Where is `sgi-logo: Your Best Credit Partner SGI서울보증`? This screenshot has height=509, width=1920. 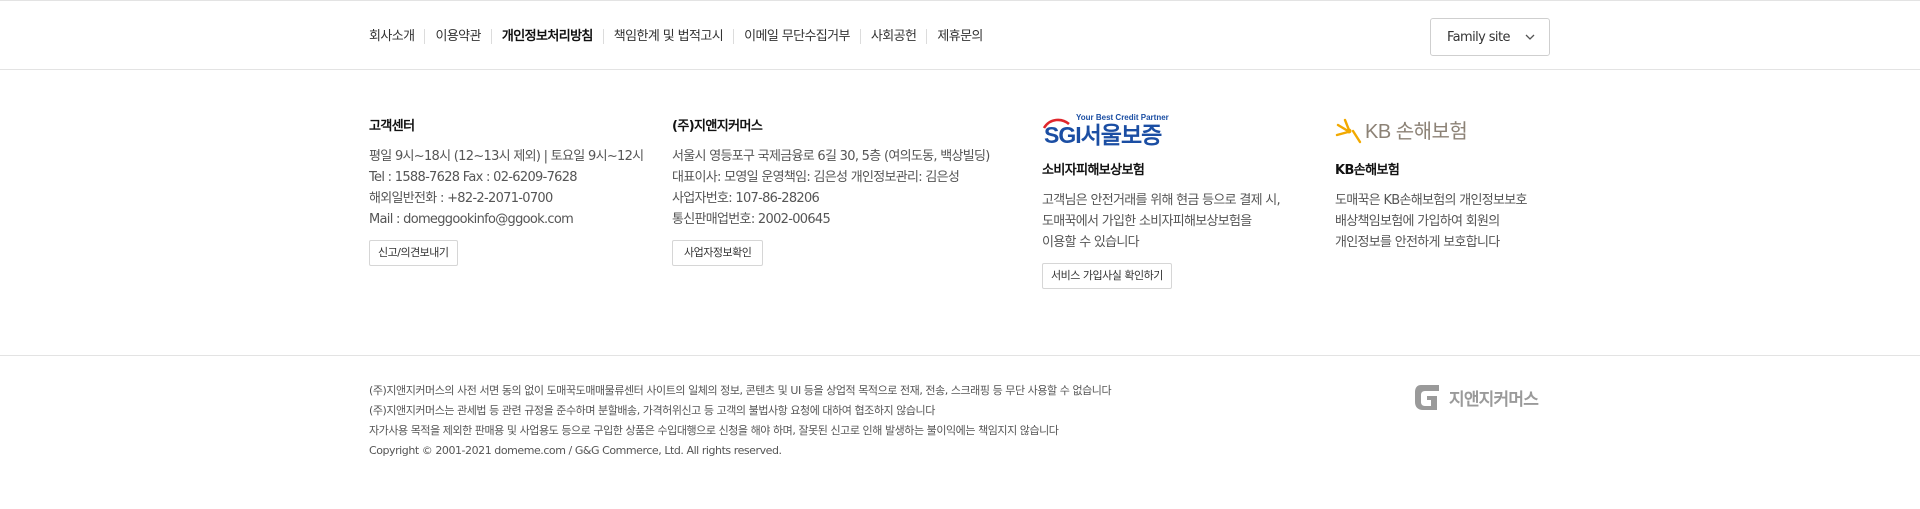 sgi-logo: Your Best Credit Partner SGI서울보증 is located at coordinates (1161, 129).